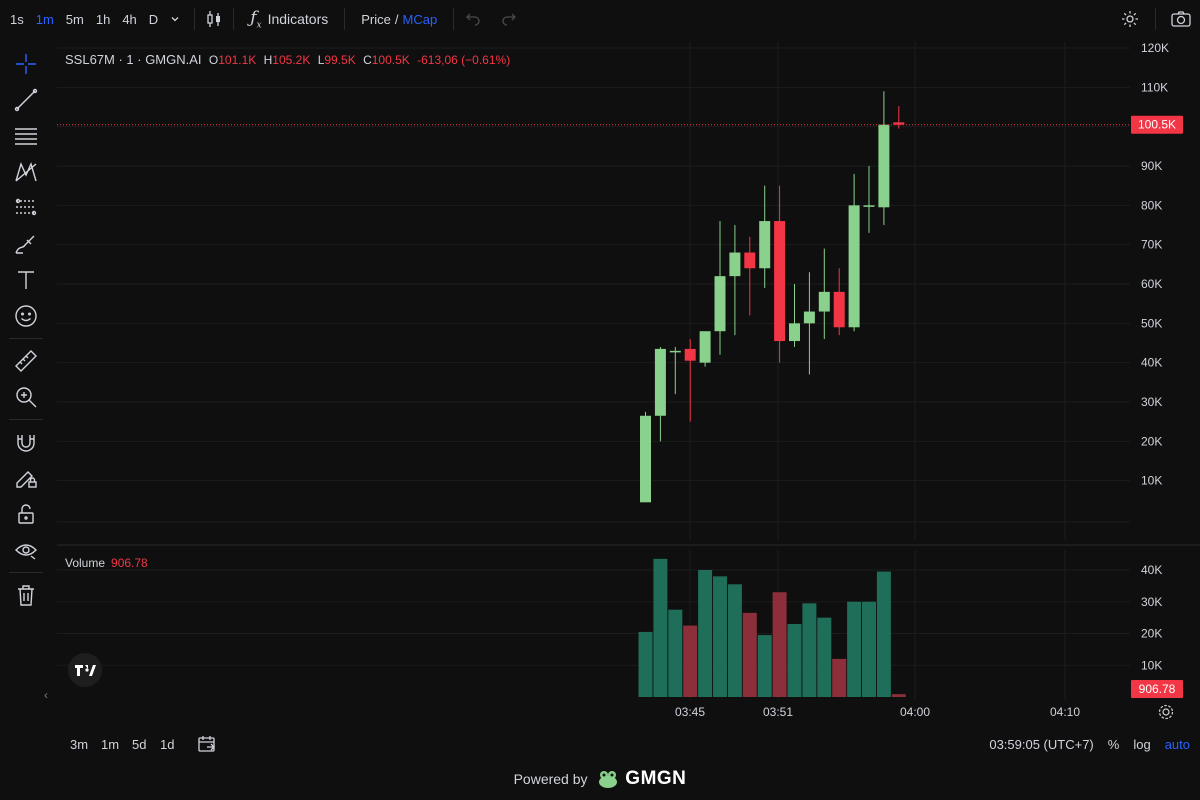 This screenshot has width=1200, height=800. What do you see at coordinates (214, 19) in the screenshot?
I see `candlestick-type-icon` at bounding box center [214, 19].